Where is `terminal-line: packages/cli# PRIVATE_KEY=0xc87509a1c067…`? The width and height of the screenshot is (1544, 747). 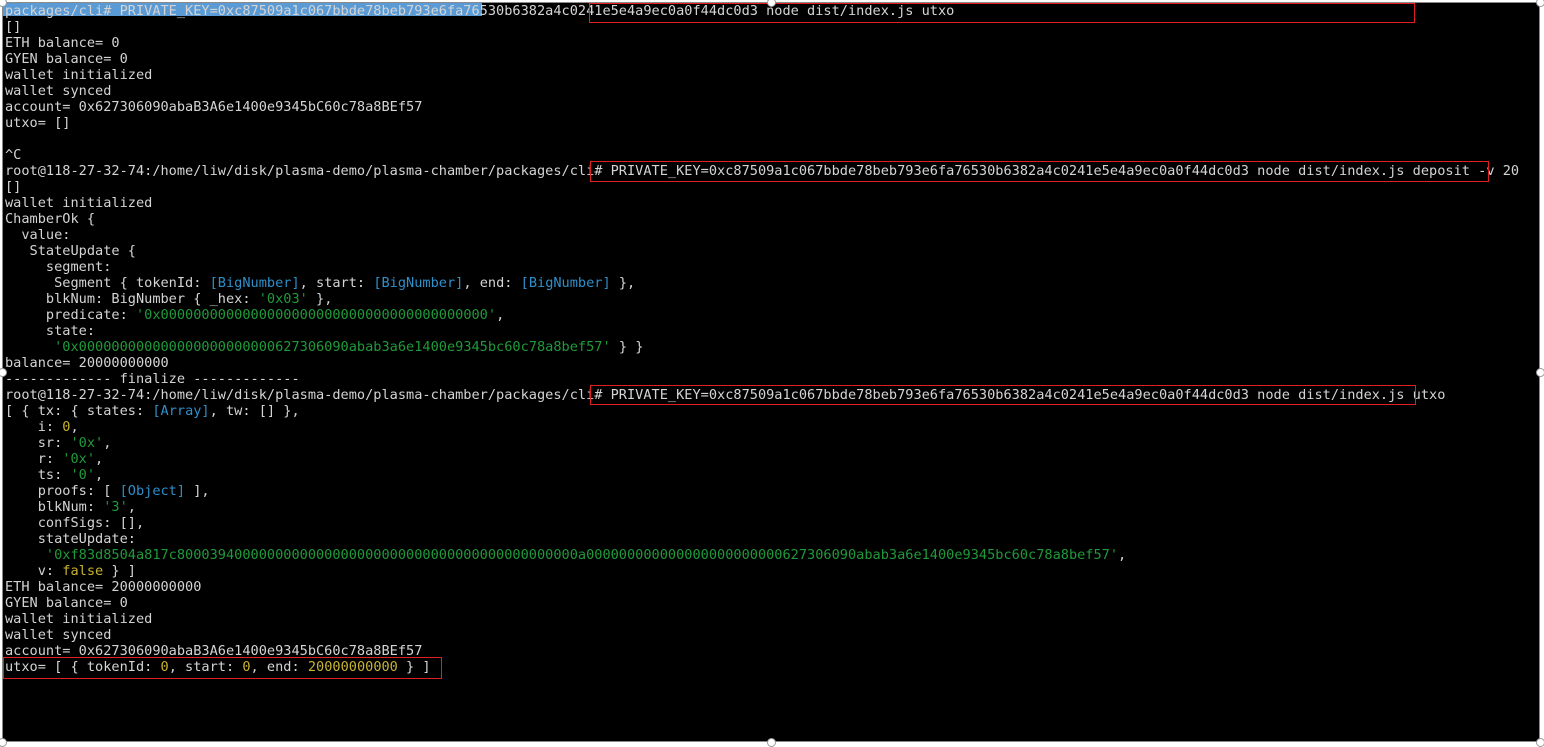
terminal-line: packages/cli# PRIVATE_KEY=0xc87509a1c067… is located at coordinates (762, 11).